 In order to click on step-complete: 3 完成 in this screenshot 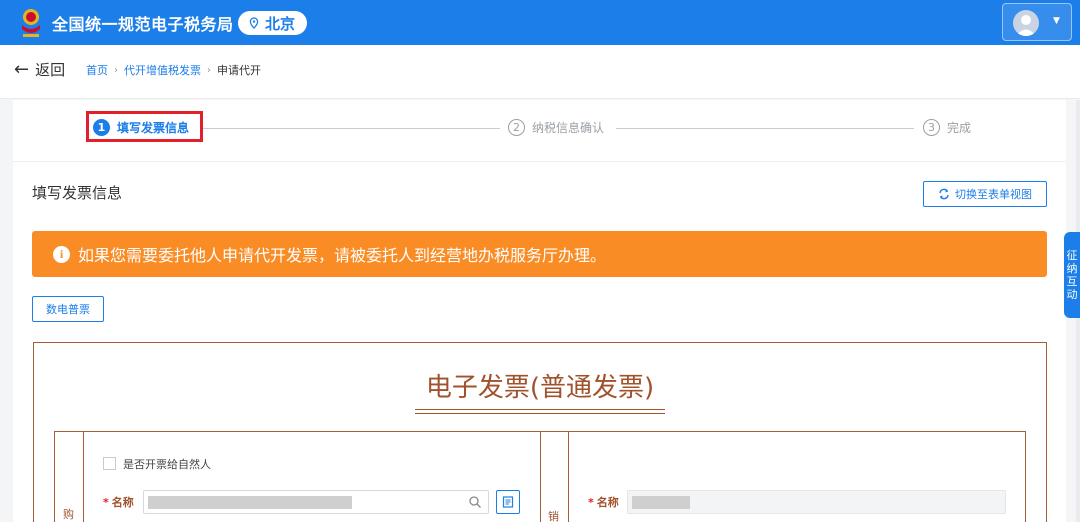, I will do `click(947, 127)`.